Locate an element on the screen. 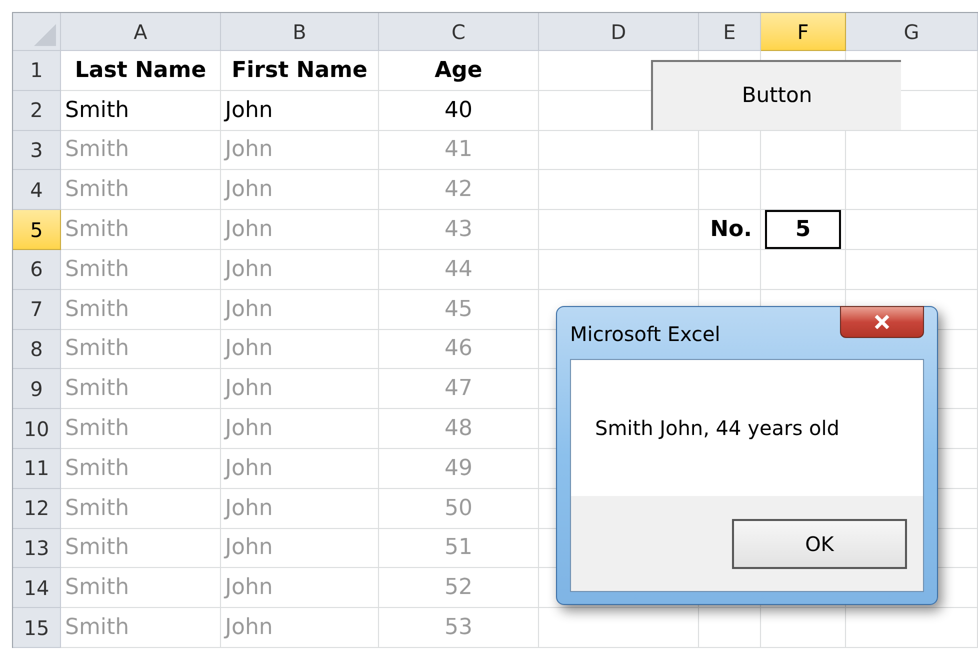  row-header: 14 is located at coordinates (37, 588).